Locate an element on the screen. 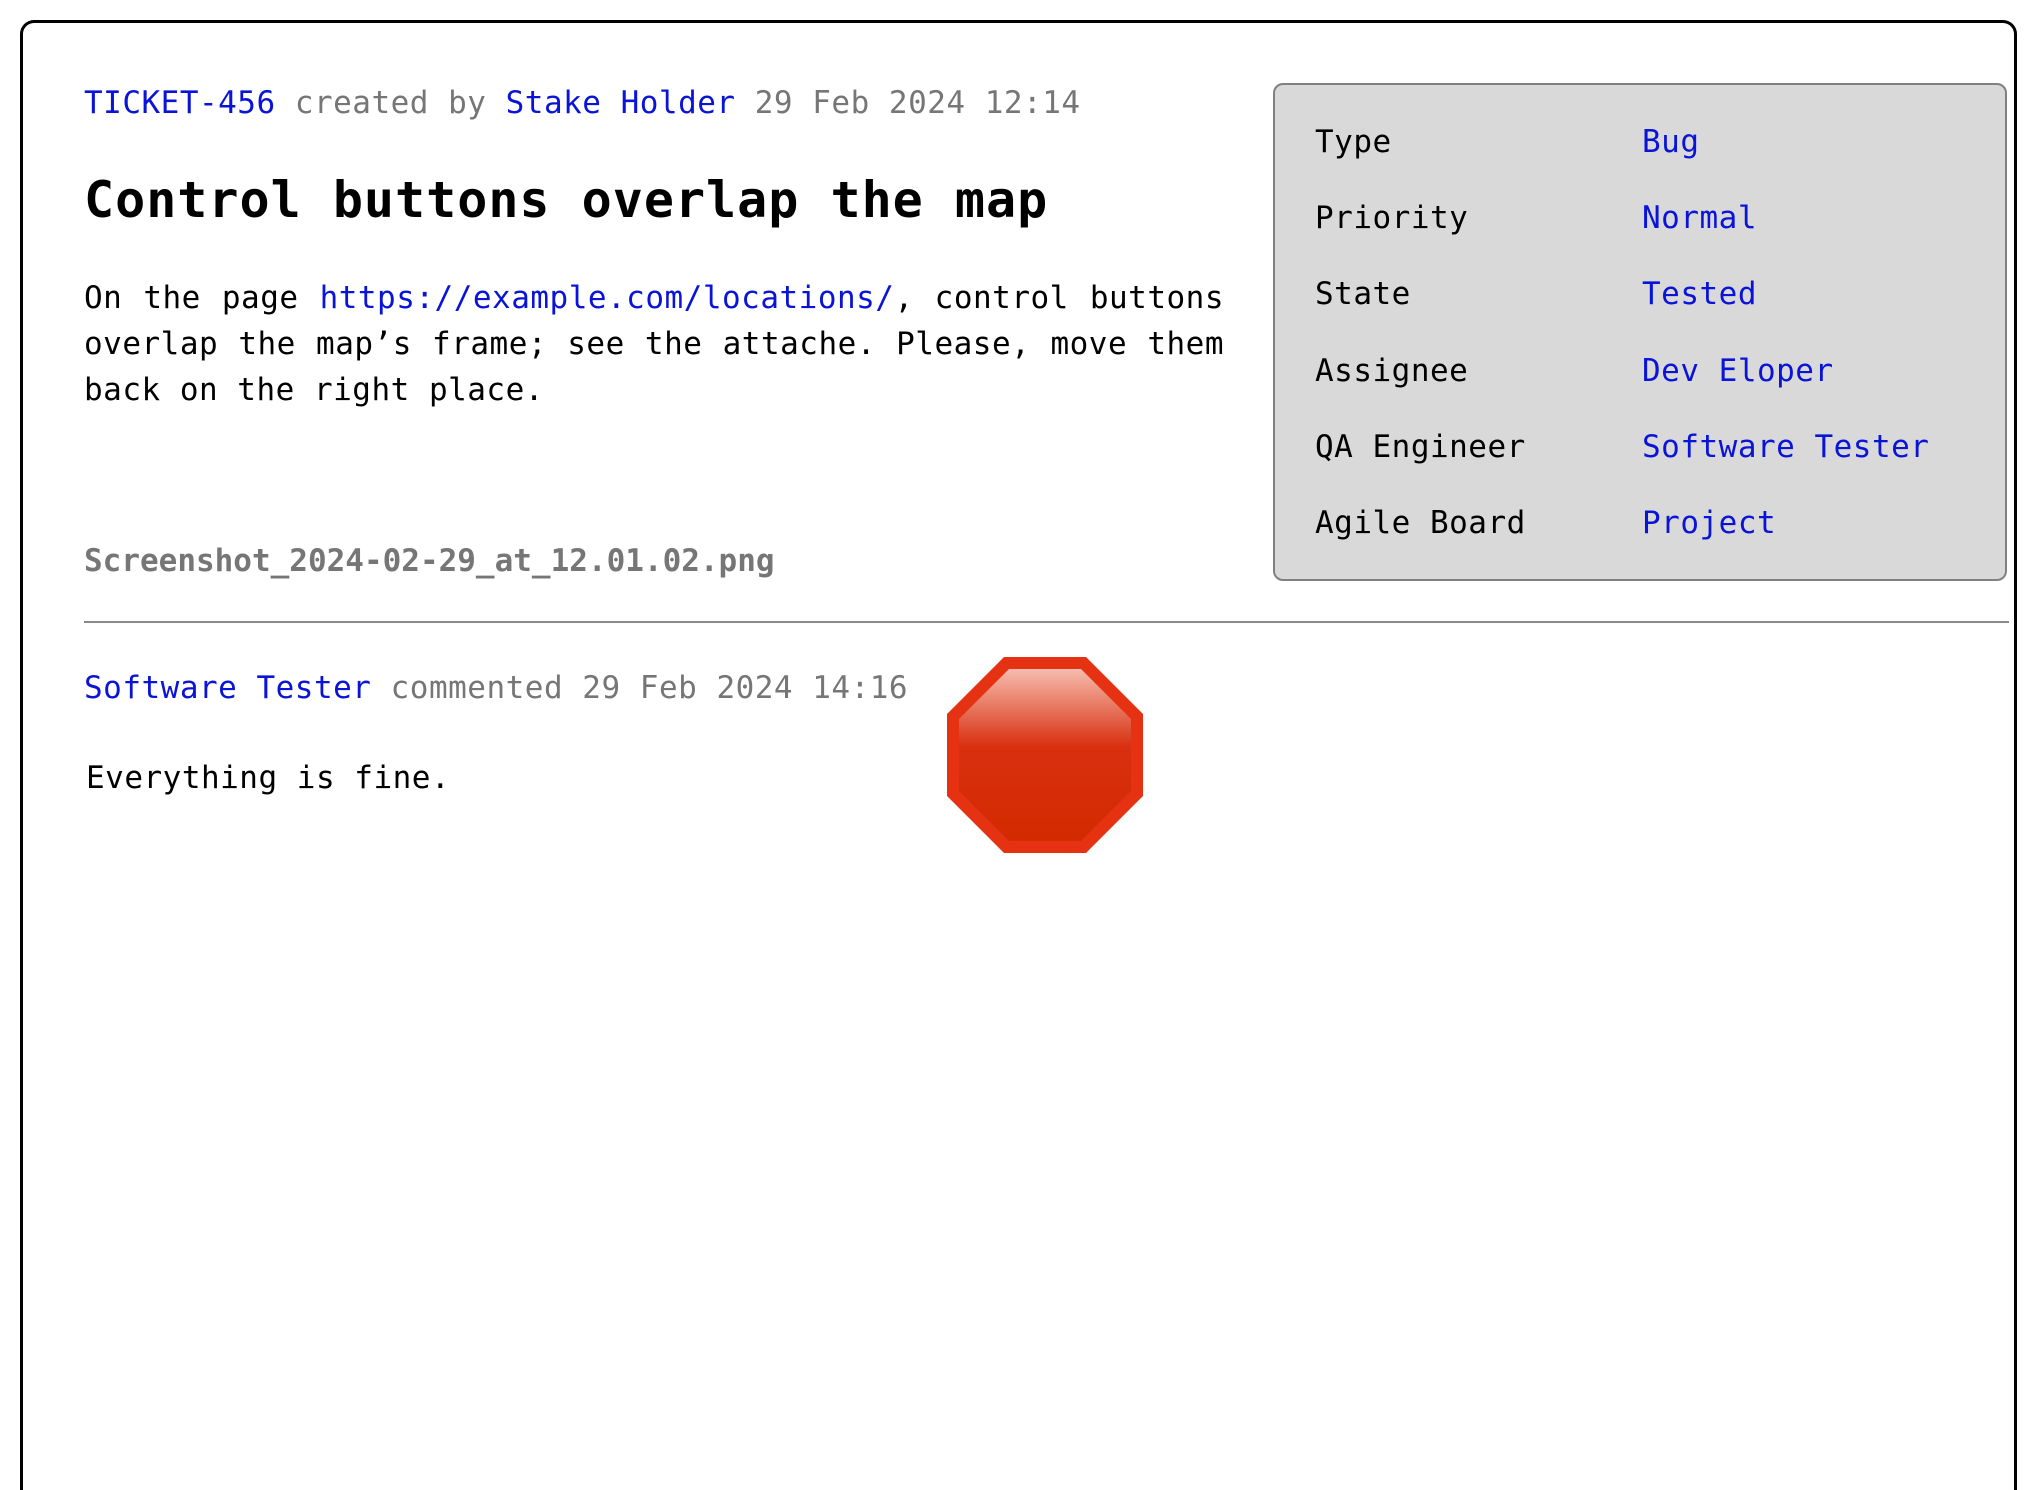 This screenshot has width=2040, height=1490. description-text-before: On the page is located at coordinates (202, 298).